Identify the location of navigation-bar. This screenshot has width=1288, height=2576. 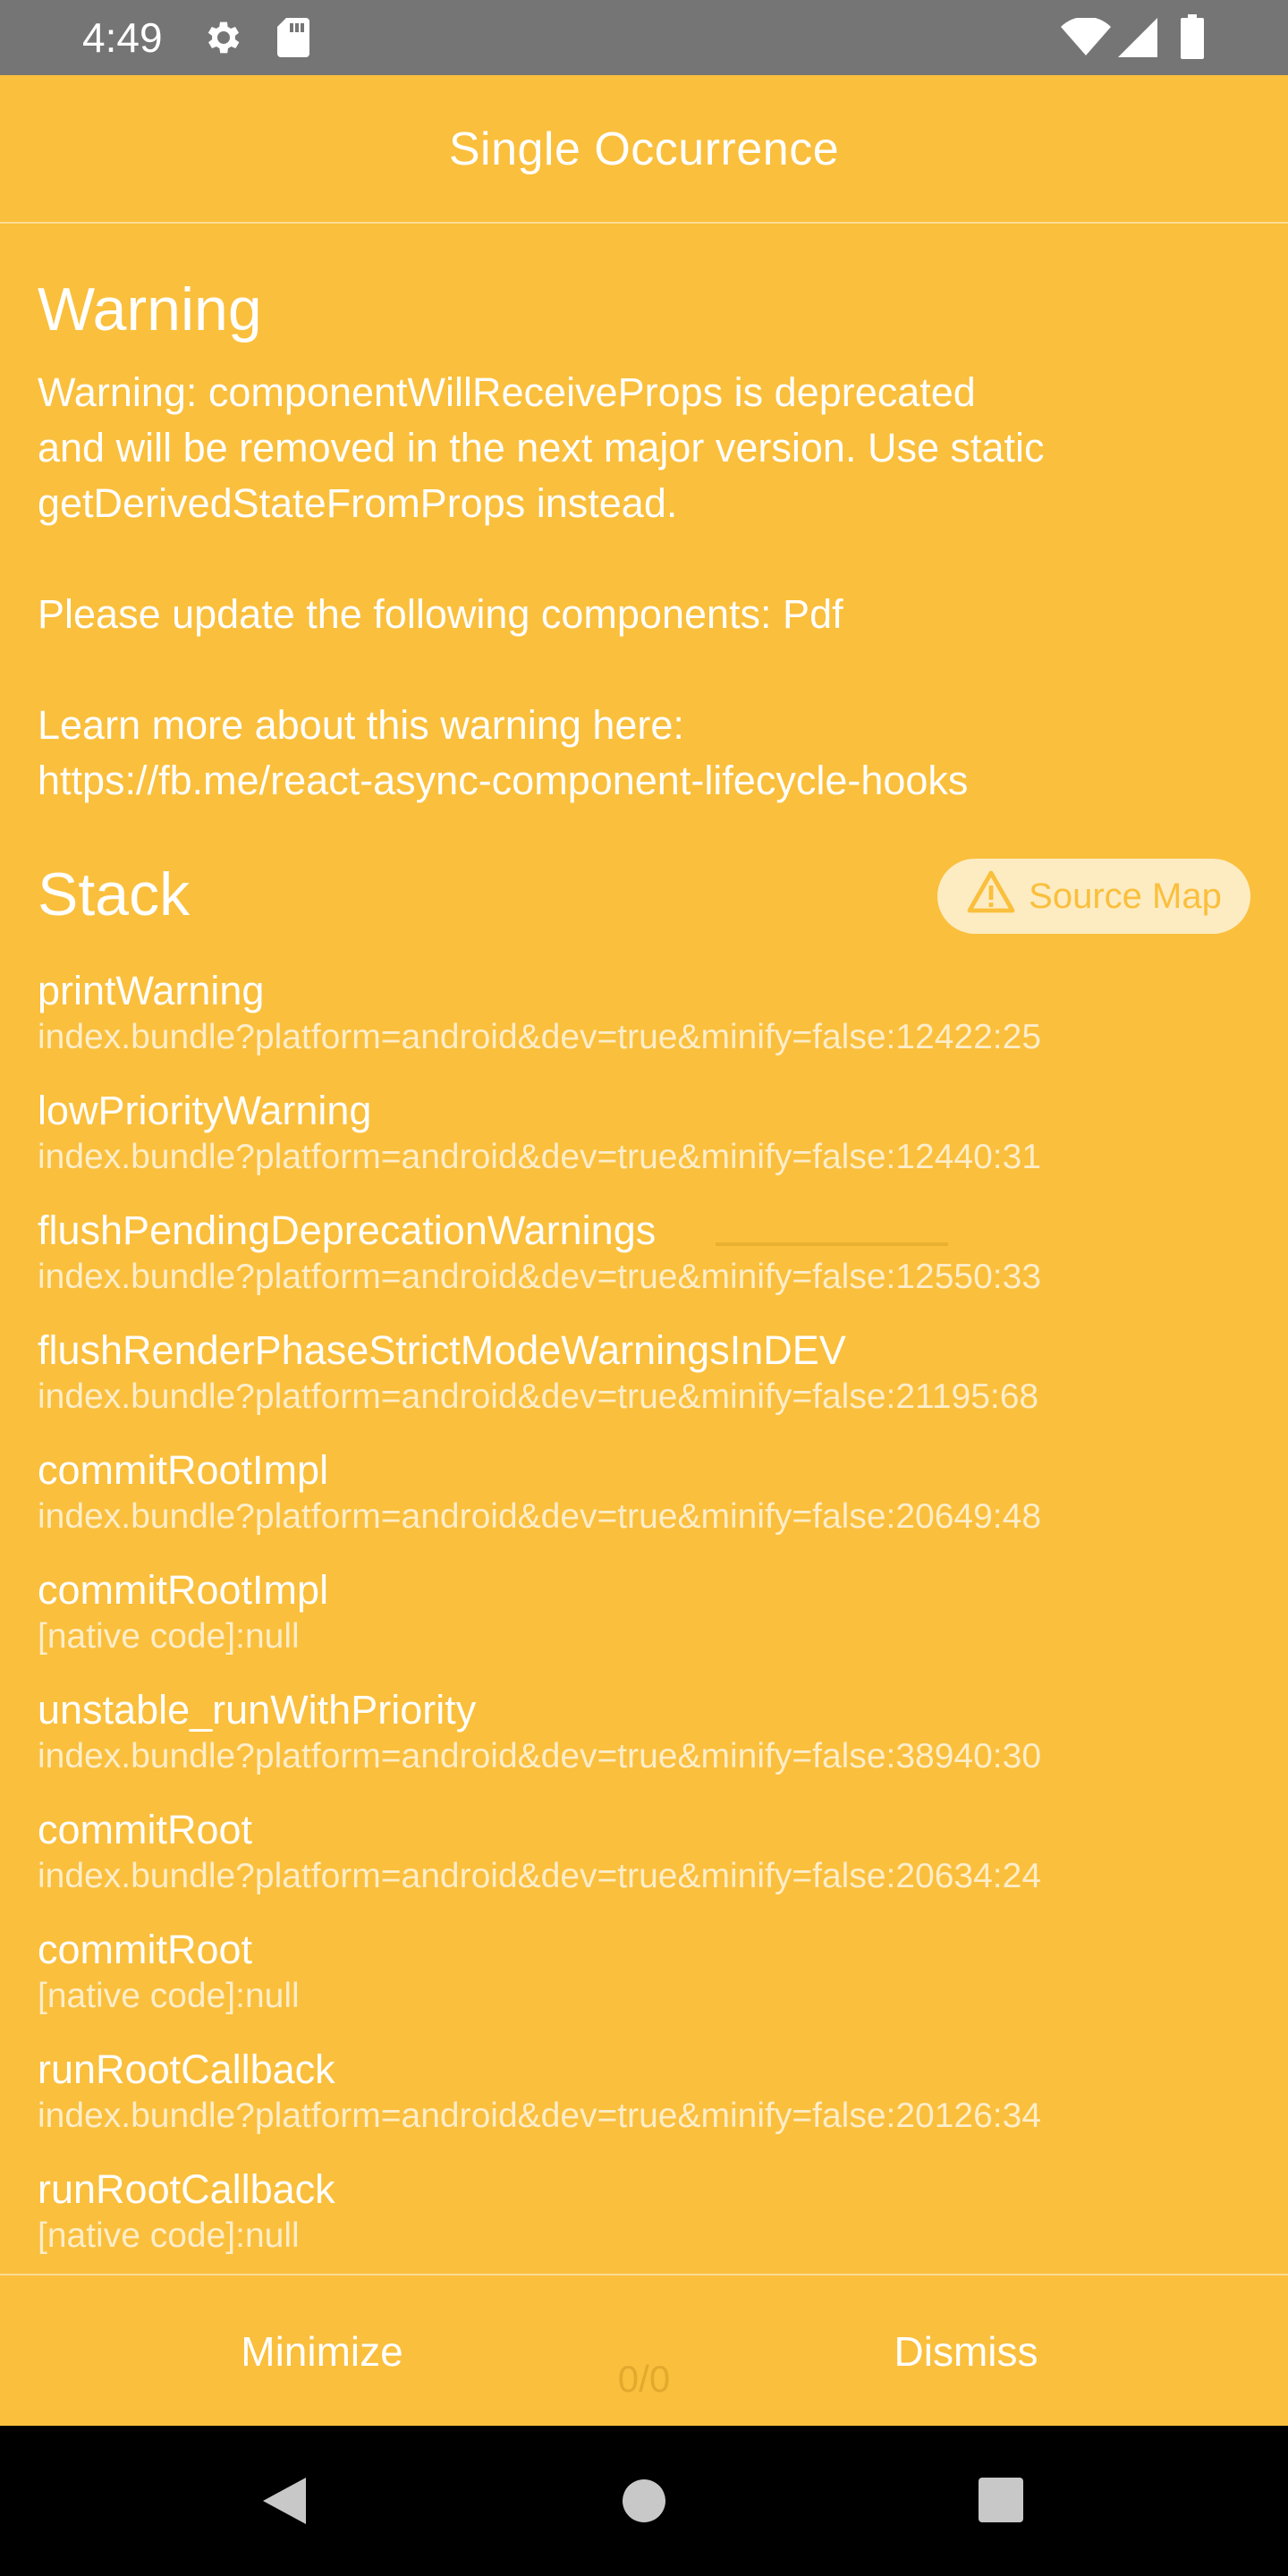
(644, 2501).